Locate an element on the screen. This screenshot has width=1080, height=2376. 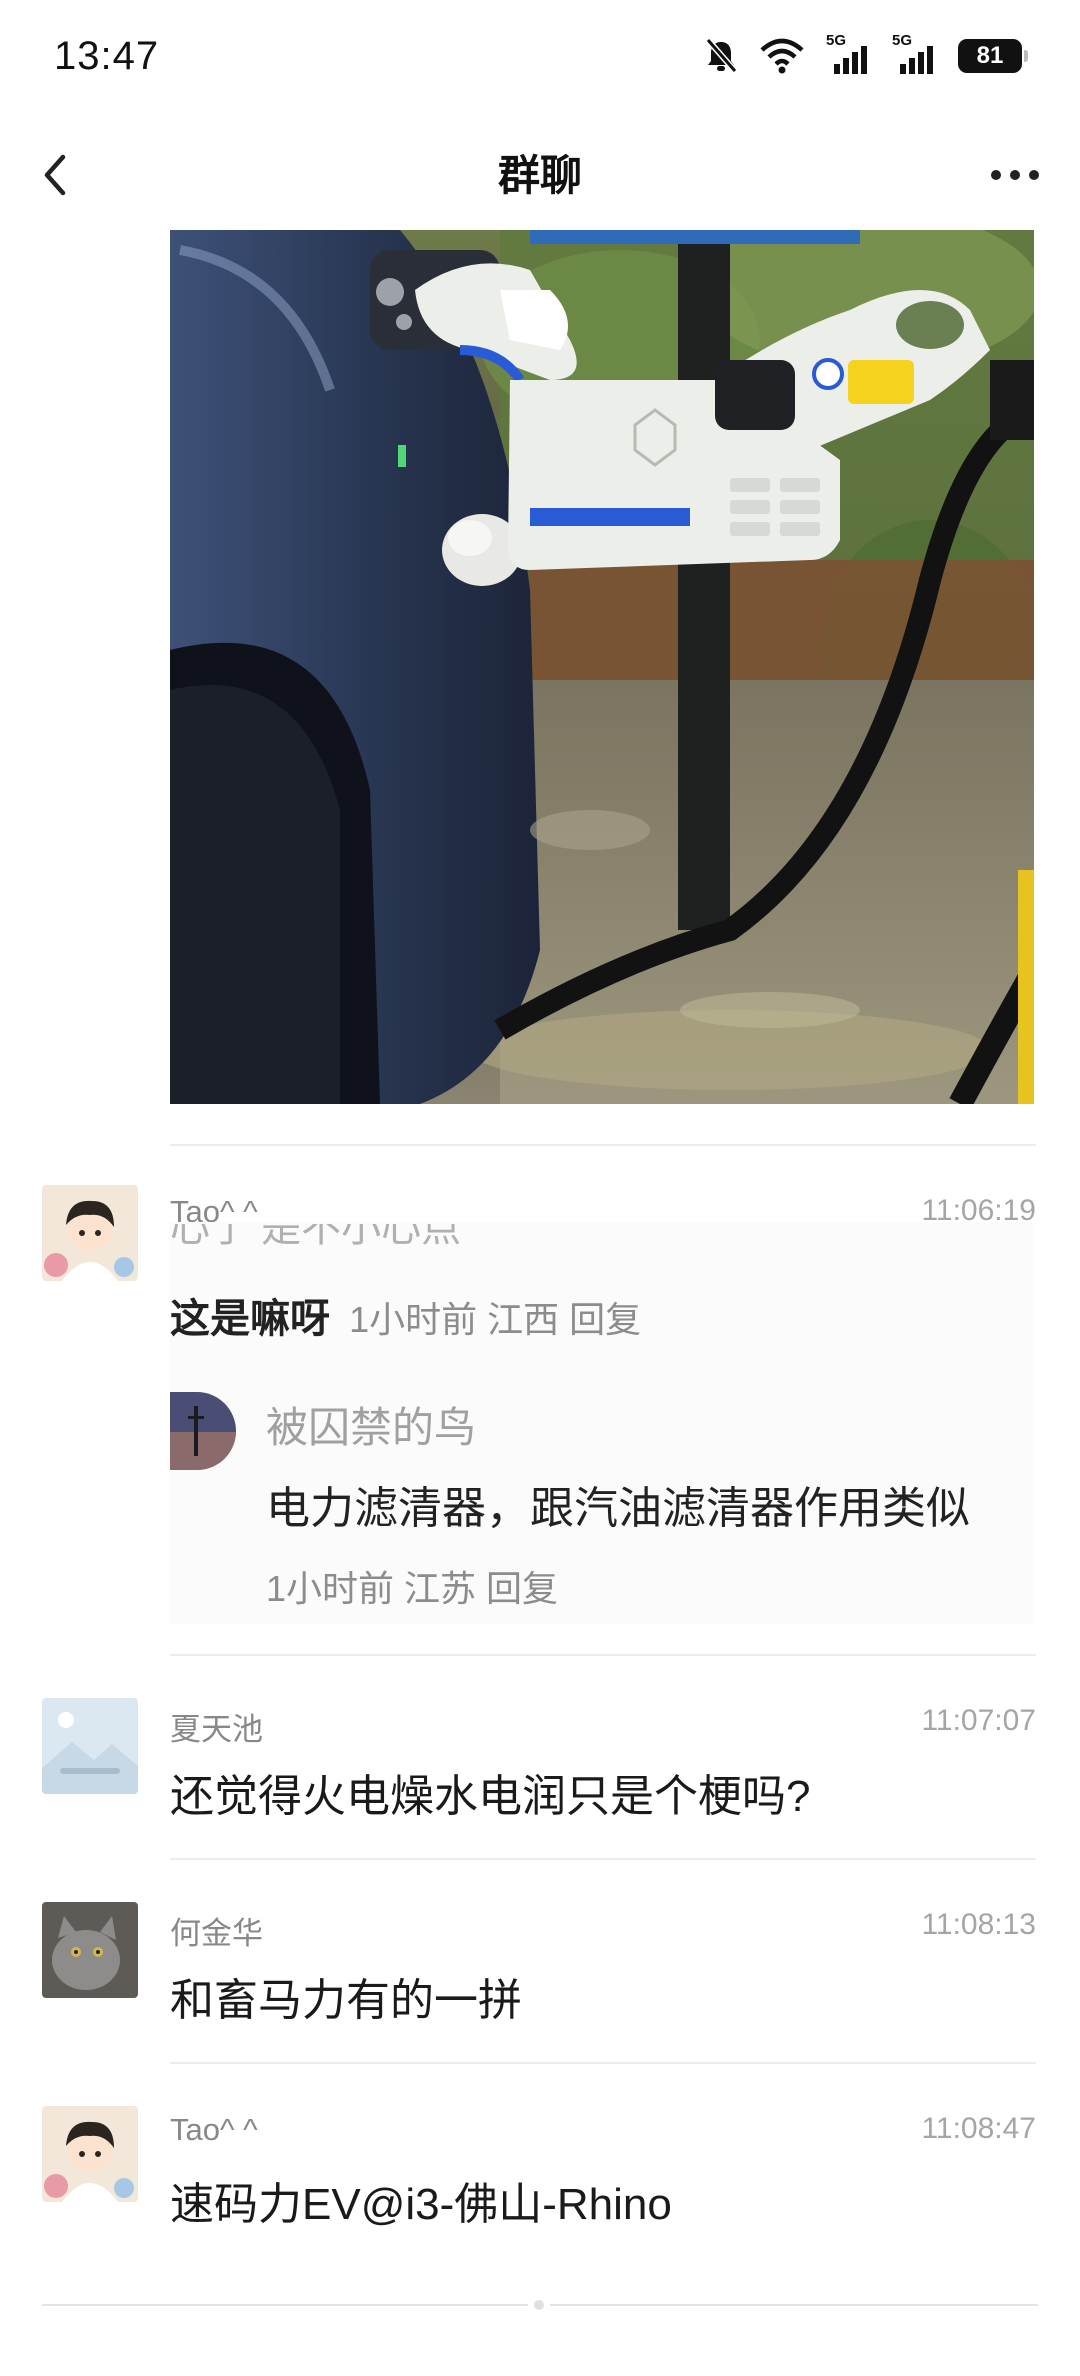
avatar-dusk-sky is located at coordinates (203, 1431).